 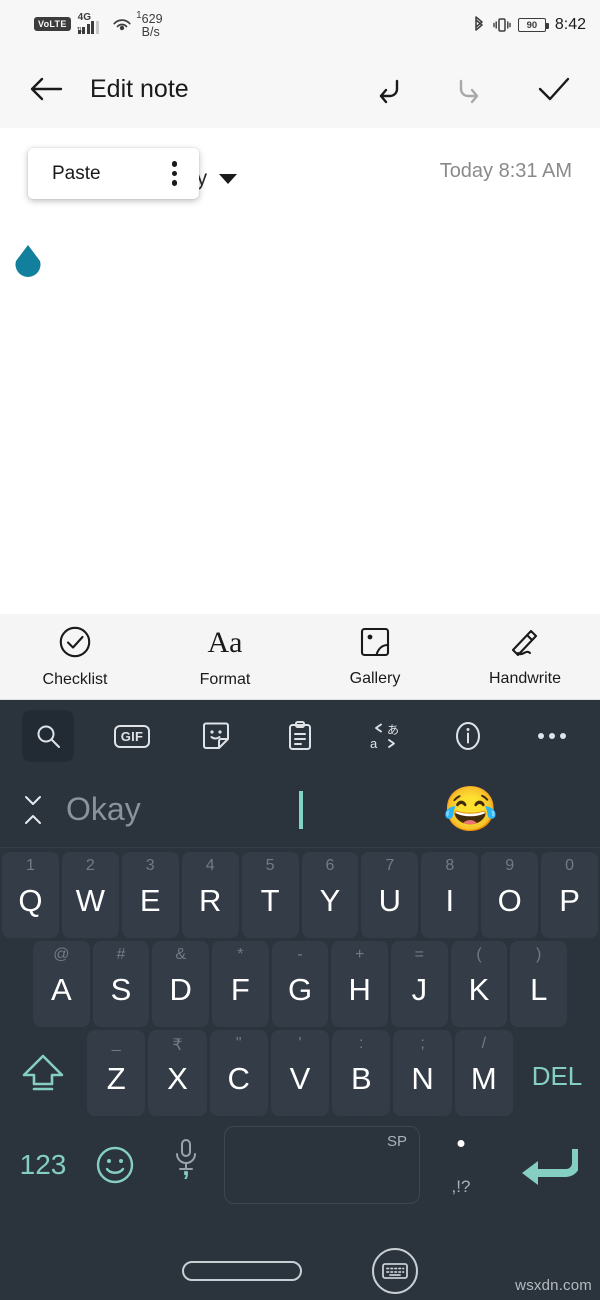 I want to click on numeric-mode-key: 123, so click(x=43, y=1165).